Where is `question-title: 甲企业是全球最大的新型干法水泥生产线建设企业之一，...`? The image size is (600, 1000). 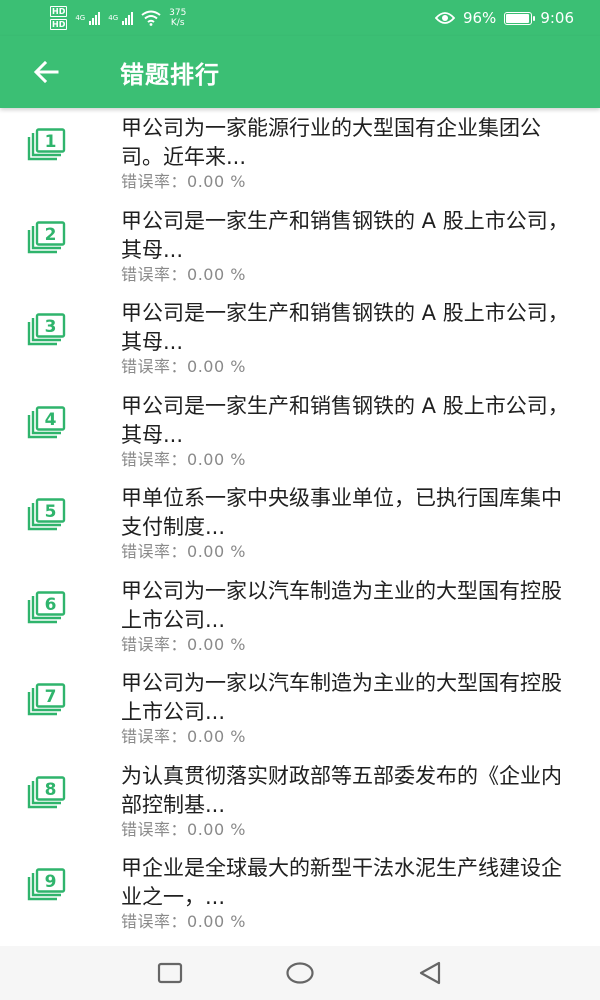 question-title: 甲企业是全球最大的新型干法水泥生产线建设企业之一，... is located at coordinates (341, 882).